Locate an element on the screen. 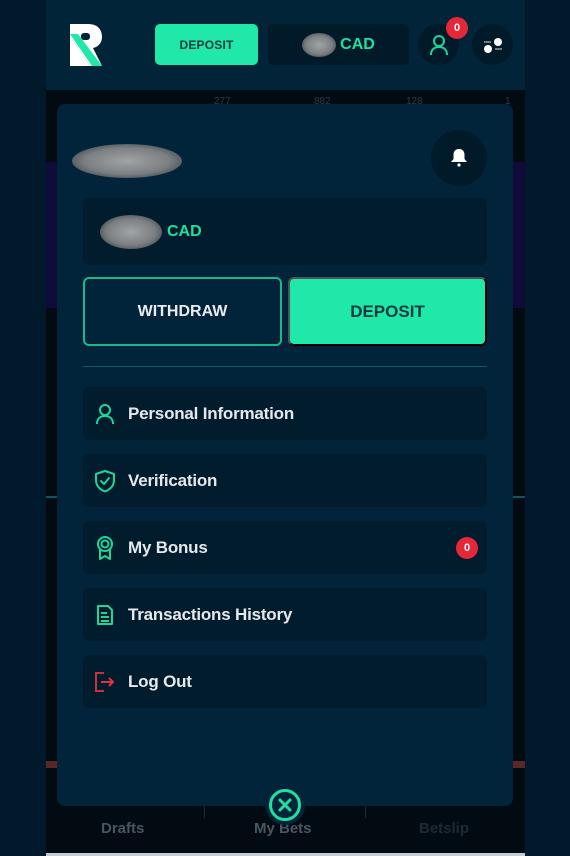  bonus-count-badge: 0 is located at coordinates (467, 548).